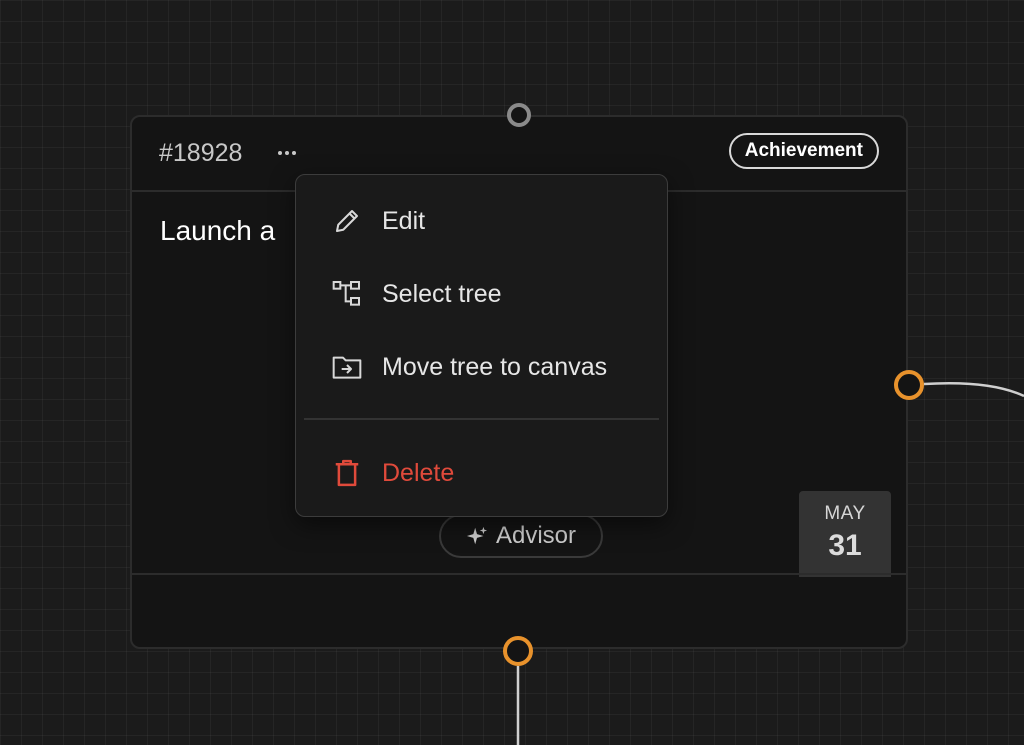 The width and height of the screenshot is (1024, 745). What do you see at coordinates (803, 151) in the screenshot?
I see `category-badge: Achievement` at bounding box center [803, 151].